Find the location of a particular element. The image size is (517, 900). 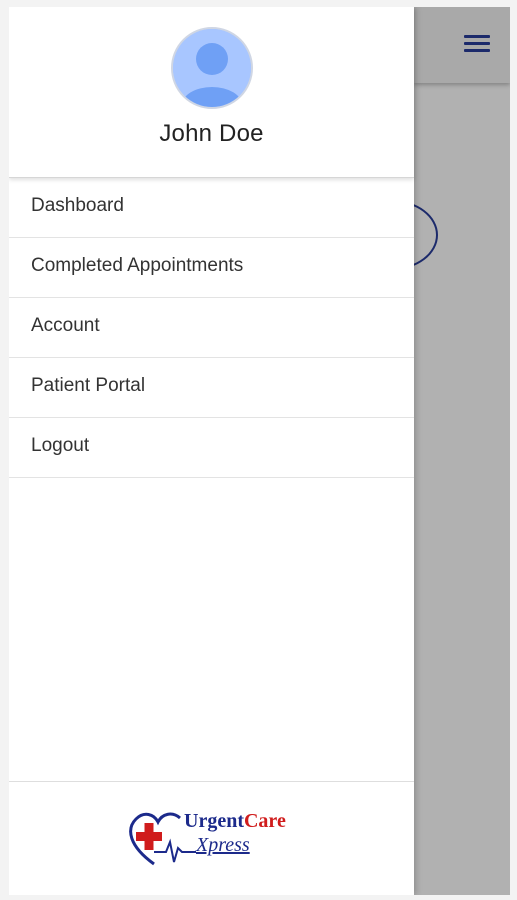

logo-wordmark: UrgentCare is located at coordinates (235, 821).